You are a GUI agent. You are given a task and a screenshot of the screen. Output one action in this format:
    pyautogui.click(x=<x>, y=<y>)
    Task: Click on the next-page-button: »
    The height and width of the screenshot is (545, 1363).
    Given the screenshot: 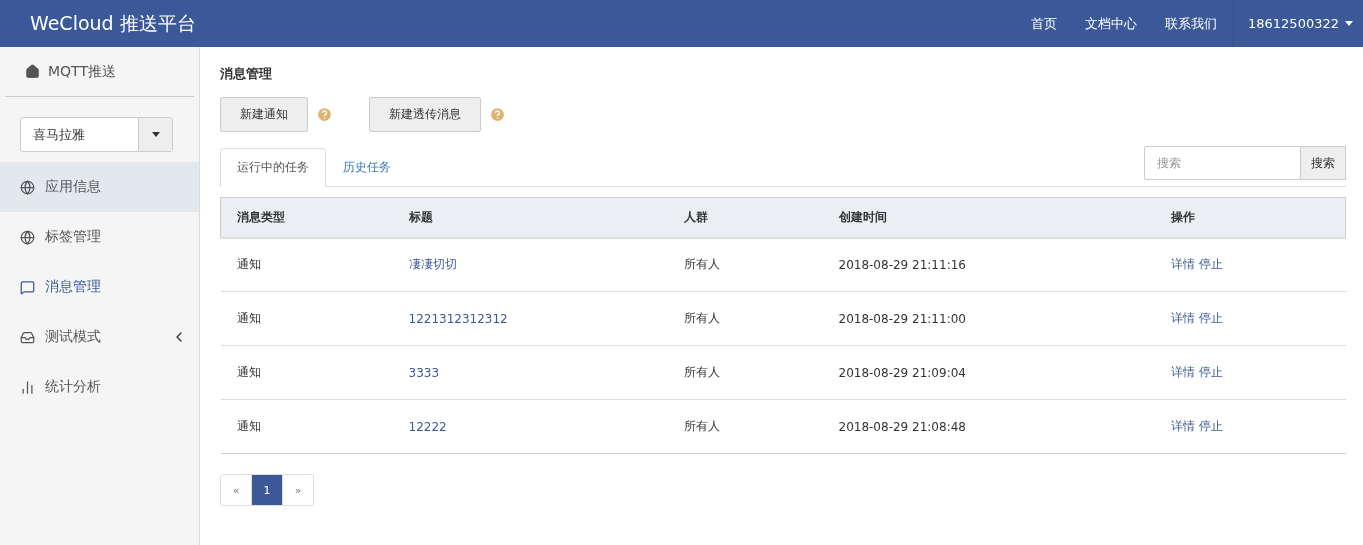 What is the action you would take?
    pyautogui.click(x=298, y=490)
    